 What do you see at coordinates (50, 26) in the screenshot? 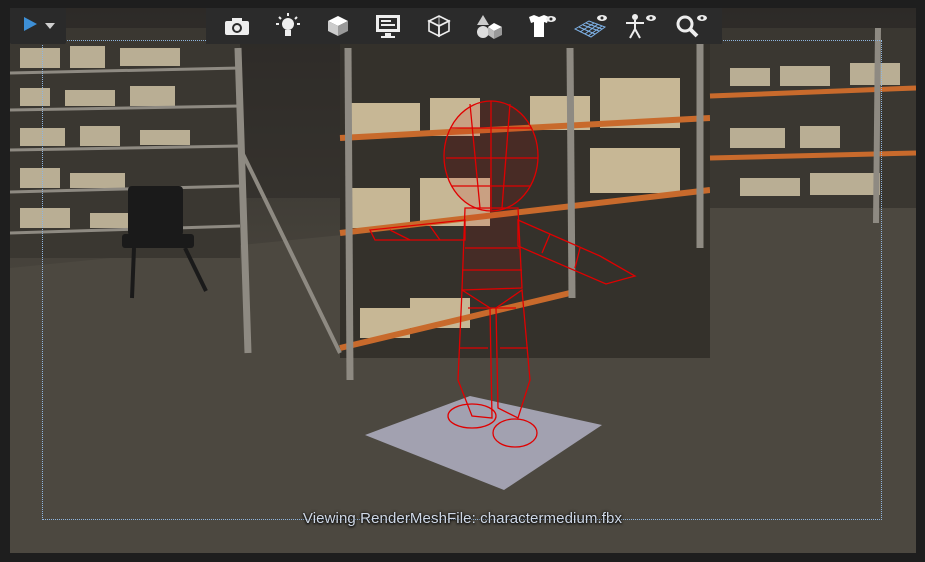
I see `chevron-down-icon` at bounding box center [50, 26].